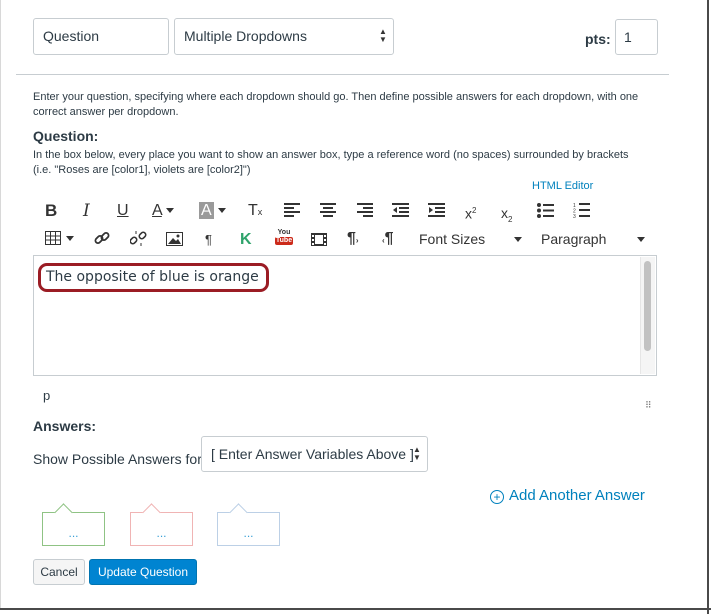  What do you see at coordinates (641, 239) in the screenshot?
I see `paragraph-caret-icon` at bounding box center [641, 239].